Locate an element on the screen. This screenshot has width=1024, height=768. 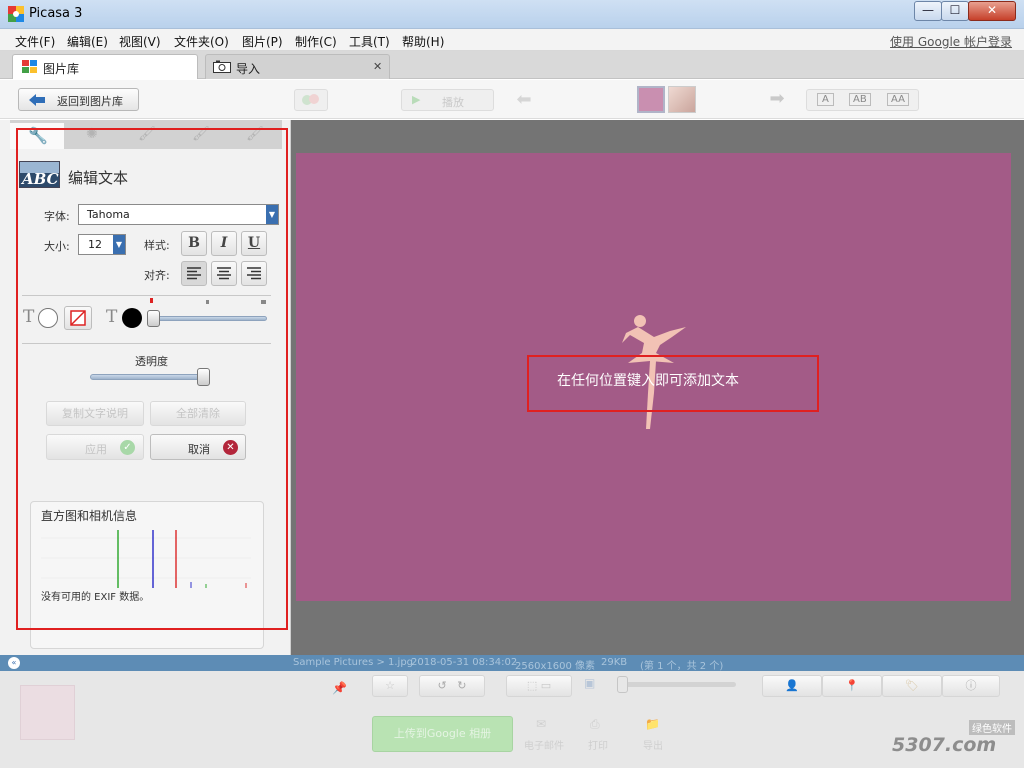
bold-button: B is located at coordinates (194, 243).